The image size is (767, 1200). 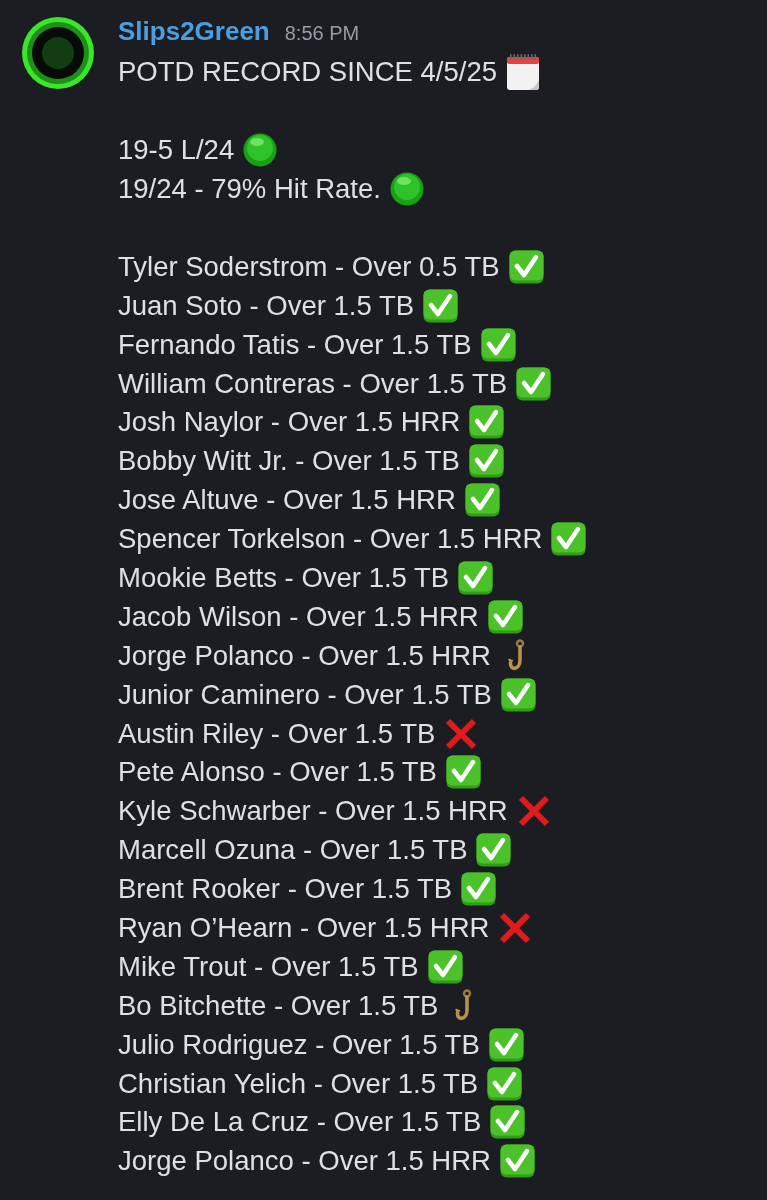 What do you see at coordinates (277, 772) in the screenshot?
I see `pick-text: Pete Alonso - Over 1.5 TB` at bounding box center [277, 772].